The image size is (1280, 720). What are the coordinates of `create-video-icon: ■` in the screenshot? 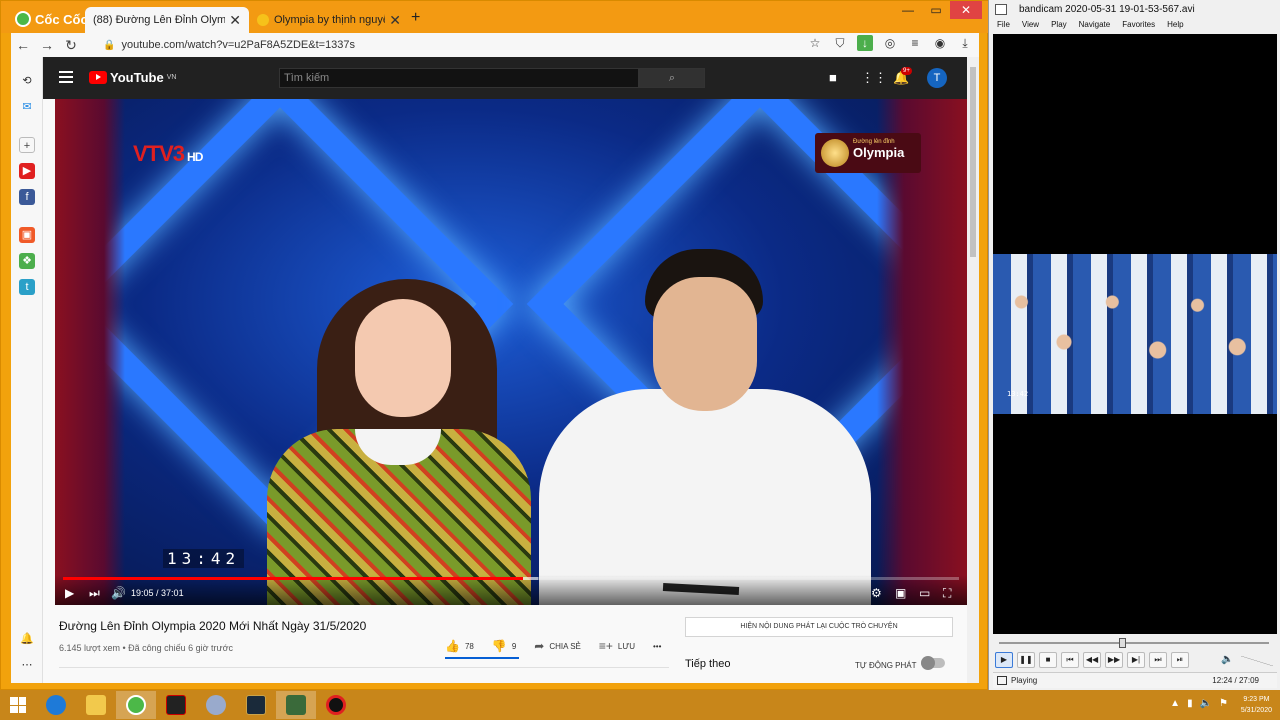 It's located at (833, 77).